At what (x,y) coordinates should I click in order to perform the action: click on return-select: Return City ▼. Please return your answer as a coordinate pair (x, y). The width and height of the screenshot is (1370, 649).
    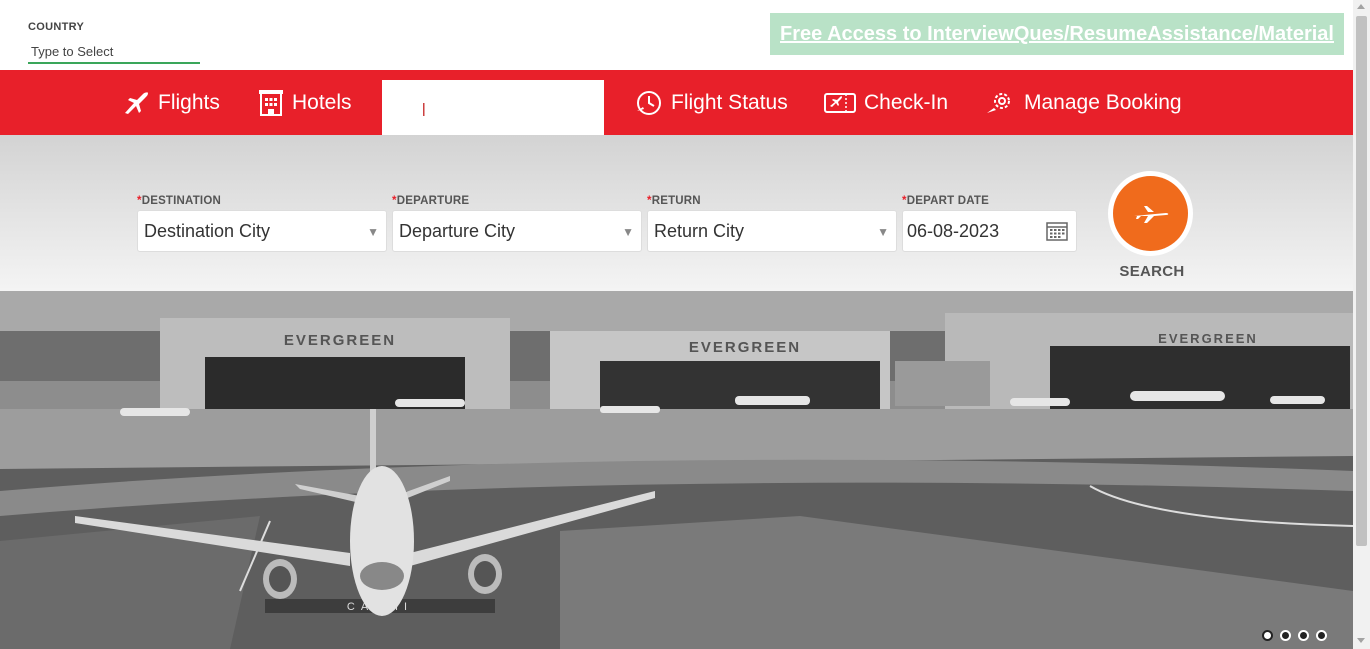
    Looking at the image, I should click on (772, 231).